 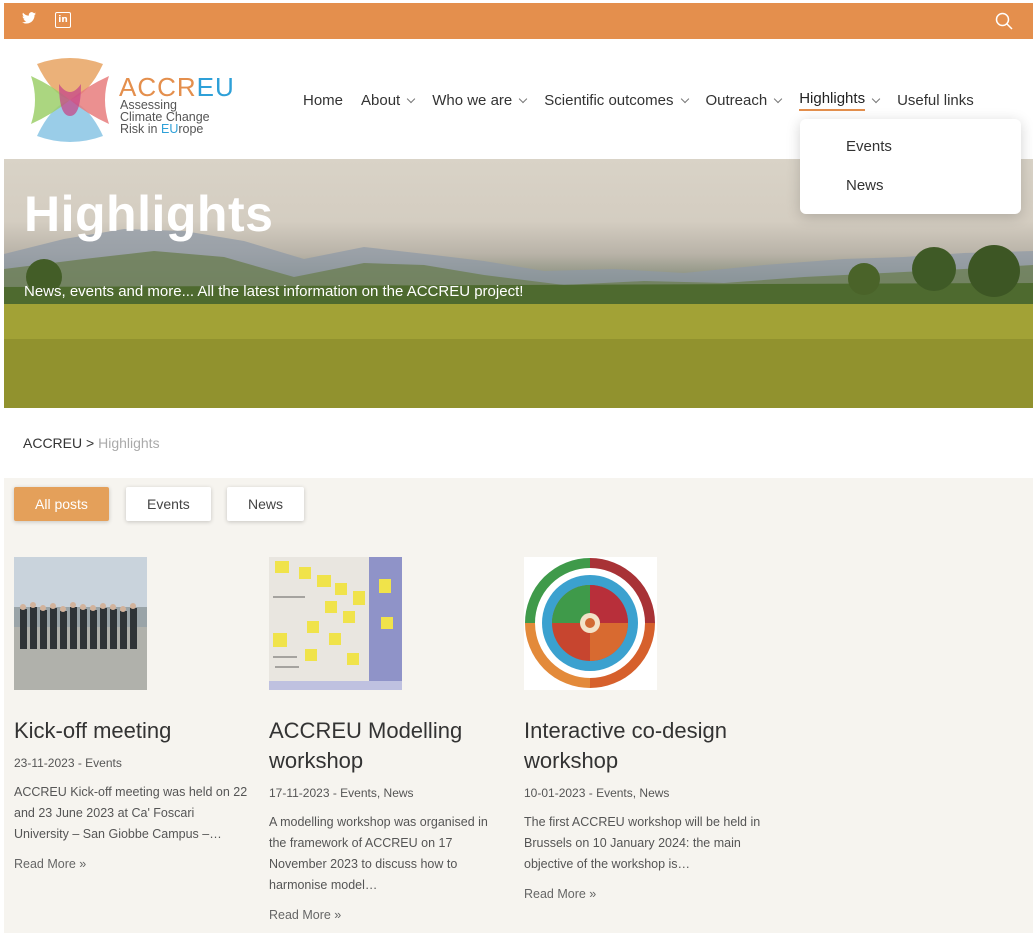 I want to click on filter-all-posts: All posts, so click(x=61, y=504).